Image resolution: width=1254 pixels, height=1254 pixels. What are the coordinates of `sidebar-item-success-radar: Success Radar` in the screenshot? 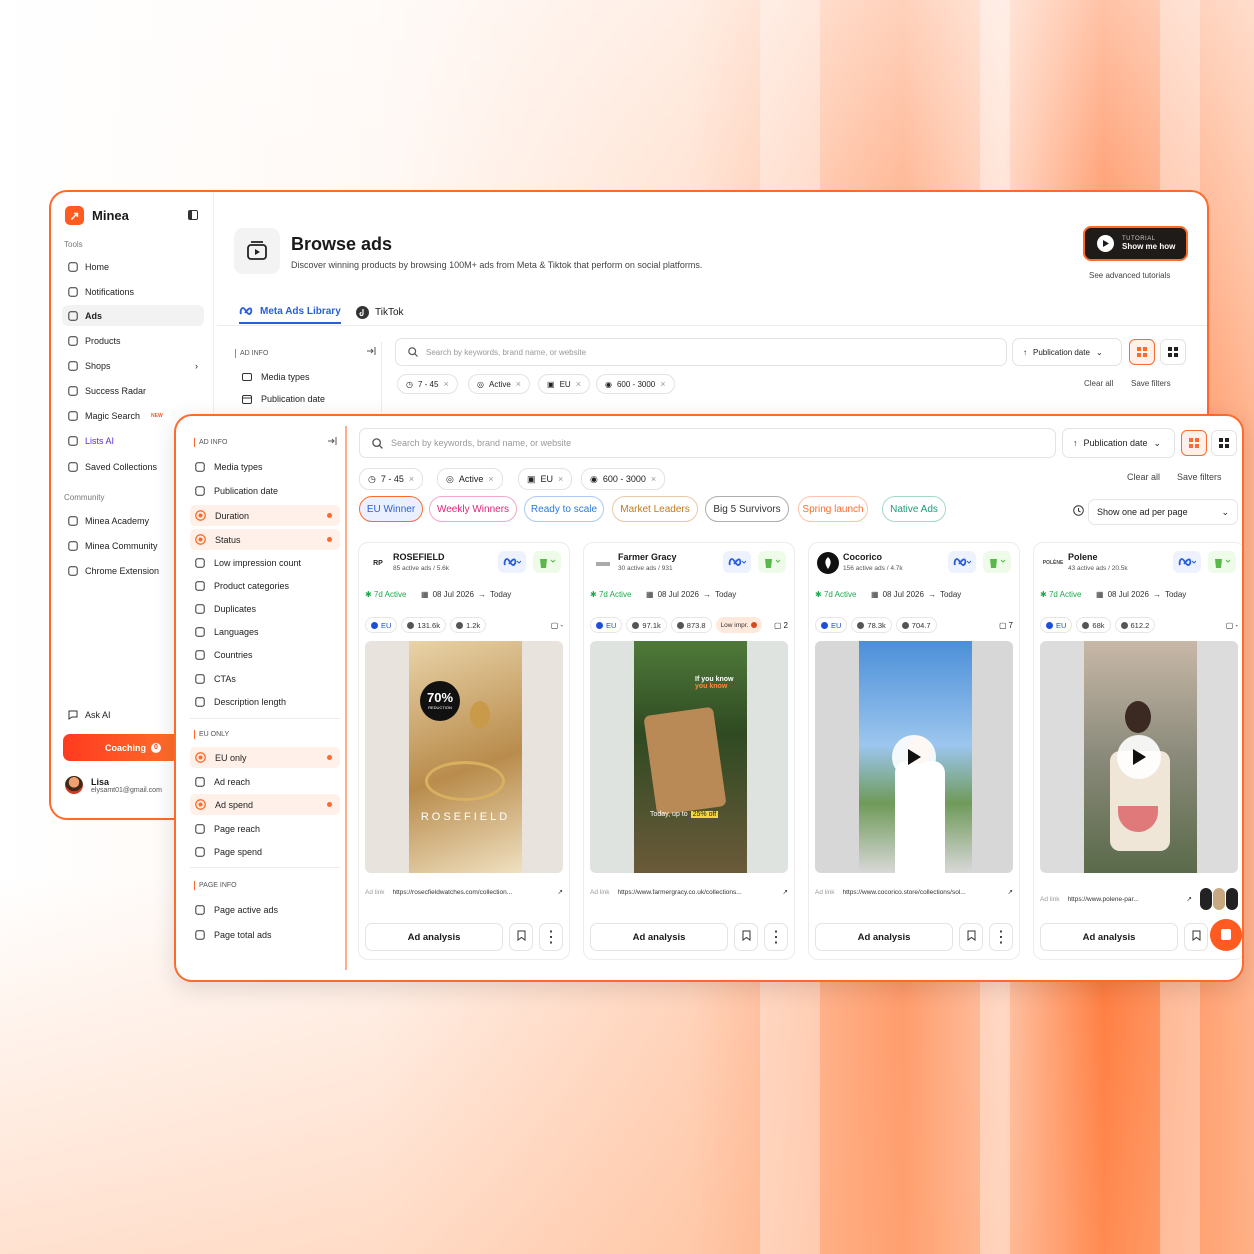 It's located at (133, 390).